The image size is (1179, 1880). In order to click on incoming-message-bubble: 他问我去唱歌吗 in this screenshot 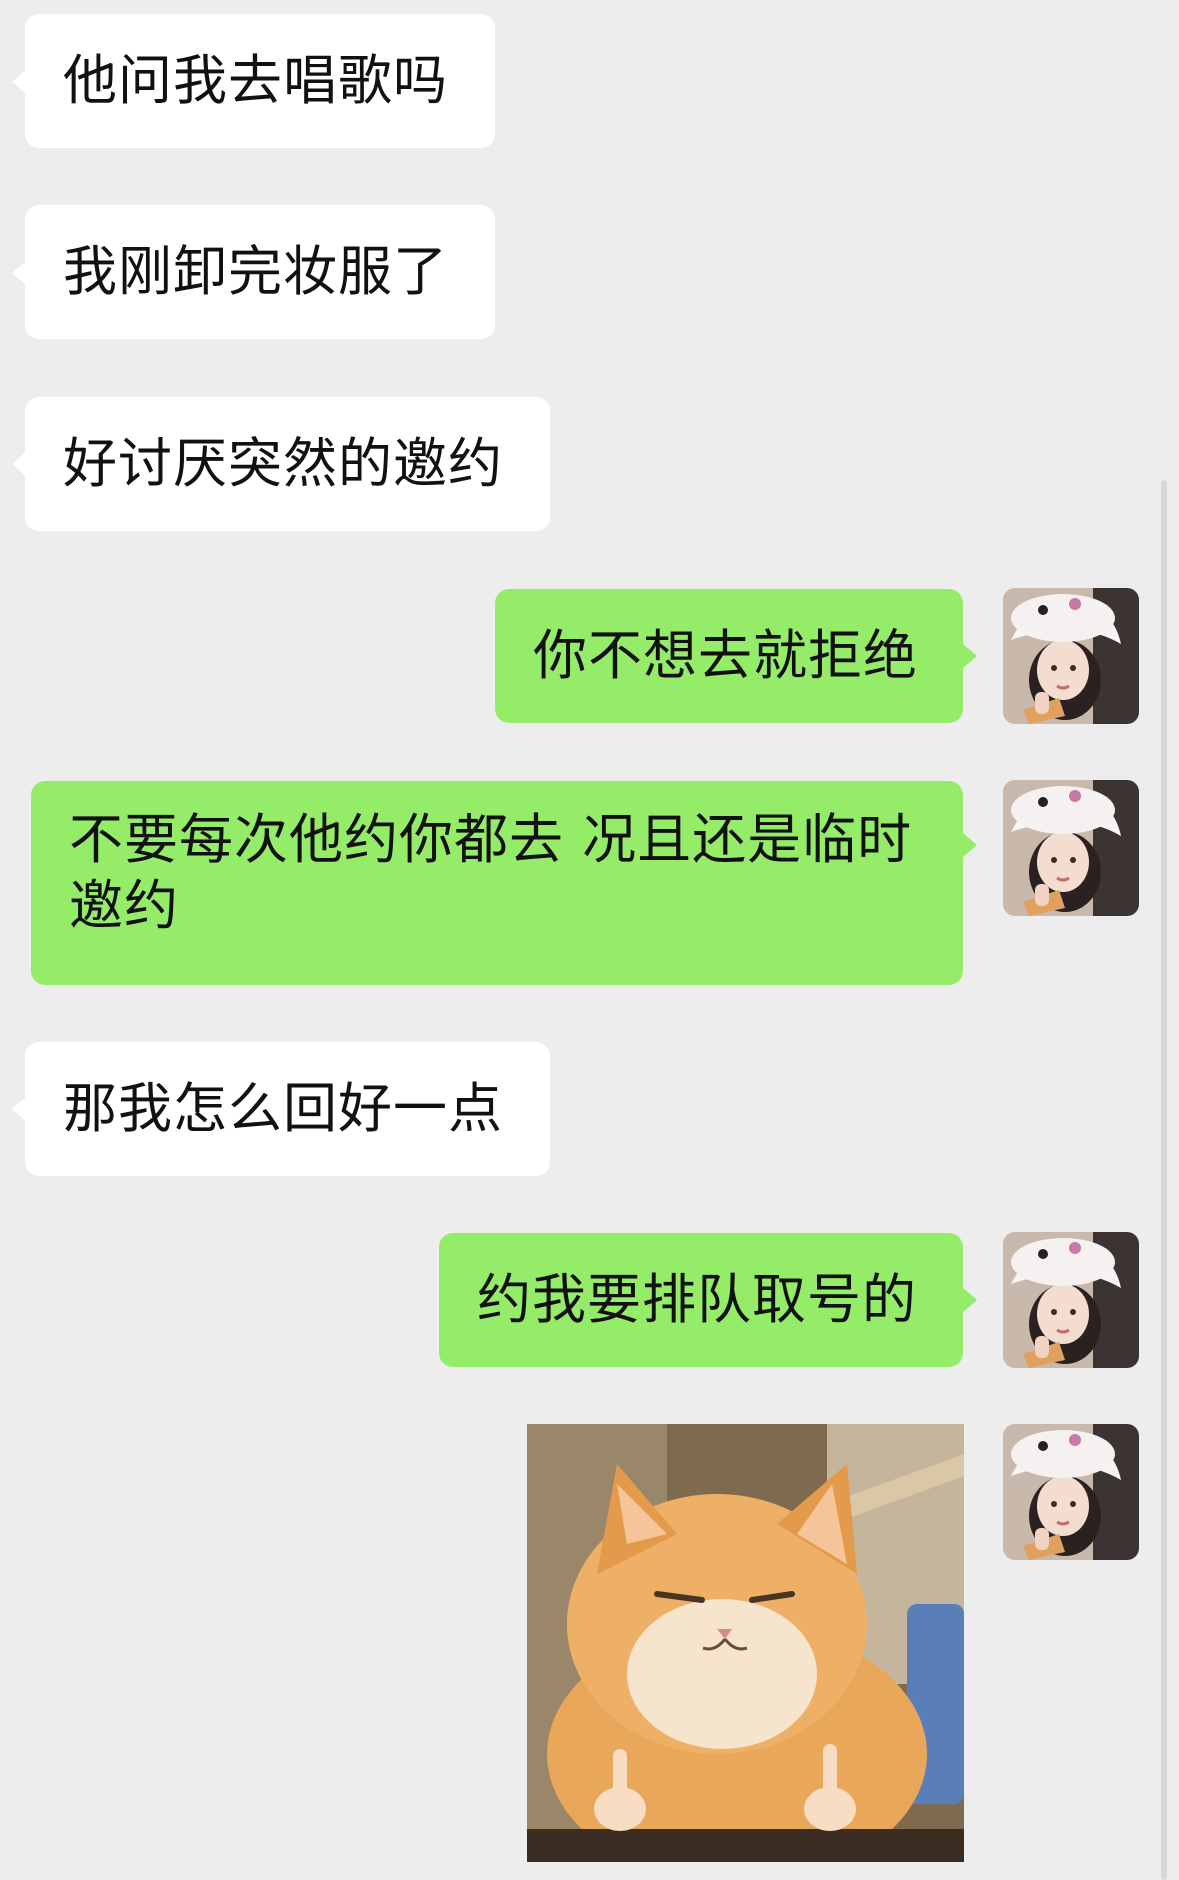, I will do `click(260, 81)`.